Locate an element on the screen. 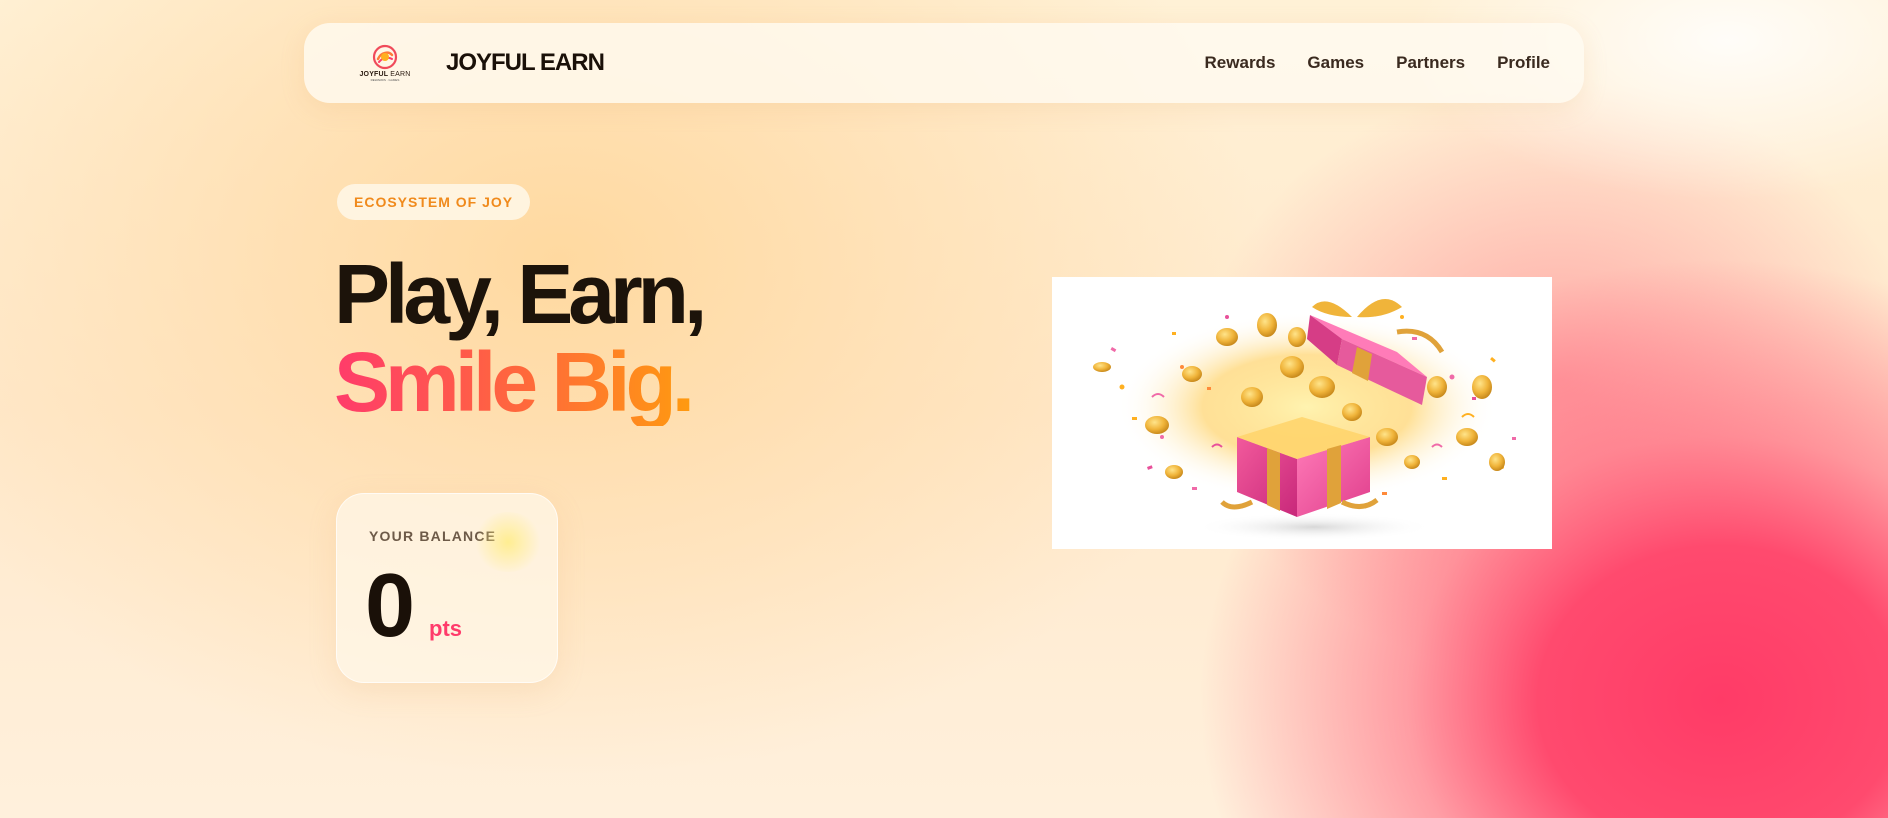  logo-wordmark: JOYFUL EARN is located at coordinates (385, 74).